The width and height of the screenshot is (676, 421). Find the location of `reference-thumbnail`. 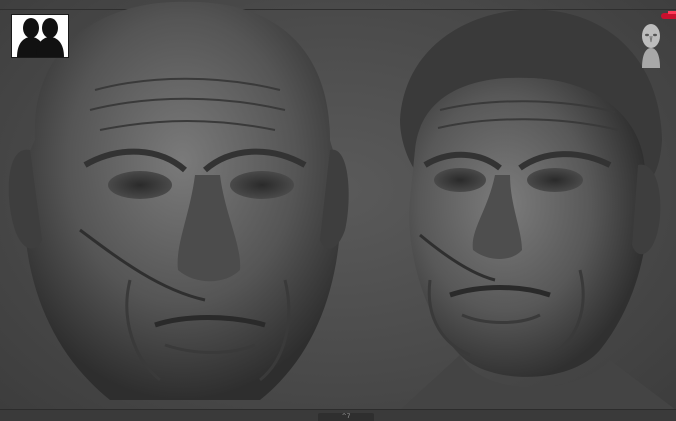

reference-thumbnail is located at coordinates (40, 36).